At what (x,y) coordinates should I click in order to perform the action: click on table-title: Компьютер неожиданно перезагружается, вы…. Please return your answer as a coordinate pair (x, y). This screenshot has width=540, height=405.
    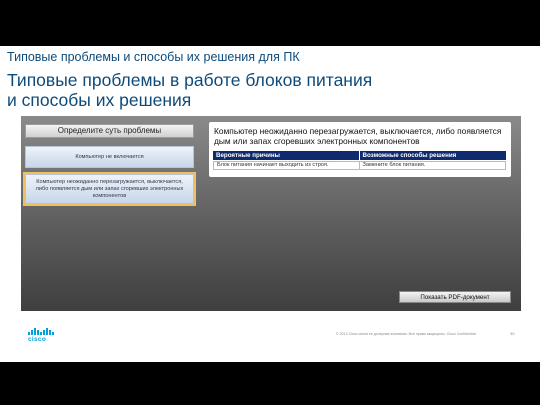
    Looking at the image, I should click on (358, 136).